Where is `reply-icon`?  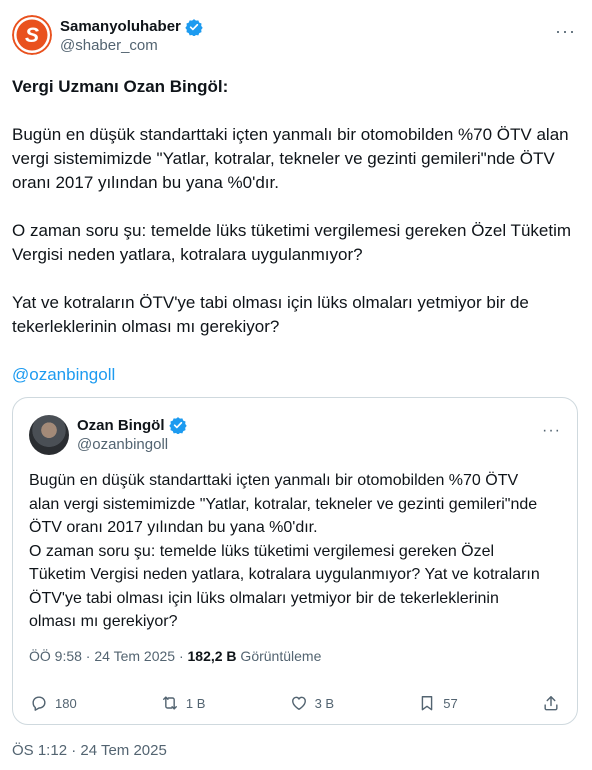
reply-icon is located at coordinates (39, 703).